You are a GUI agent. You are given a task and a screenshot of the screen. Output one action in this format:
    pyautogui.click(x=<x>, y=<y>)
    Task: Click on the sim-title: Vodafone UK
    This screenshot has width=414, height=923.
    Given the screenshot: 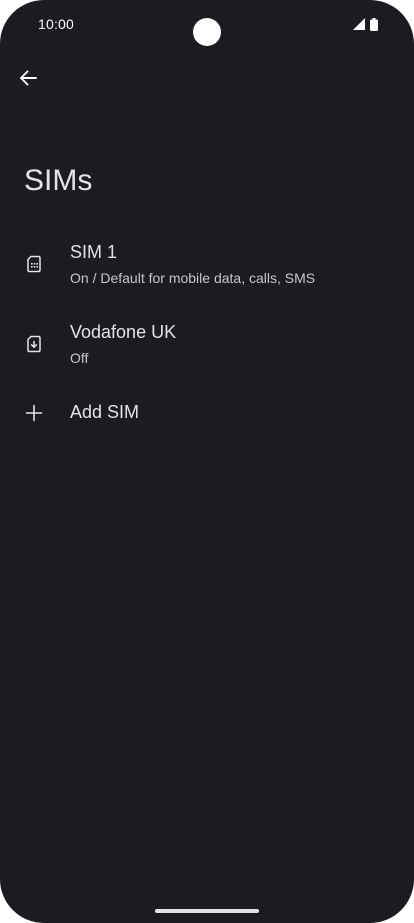 What is the action you would take?
    pyautogui.click(x=123, y=332)
    